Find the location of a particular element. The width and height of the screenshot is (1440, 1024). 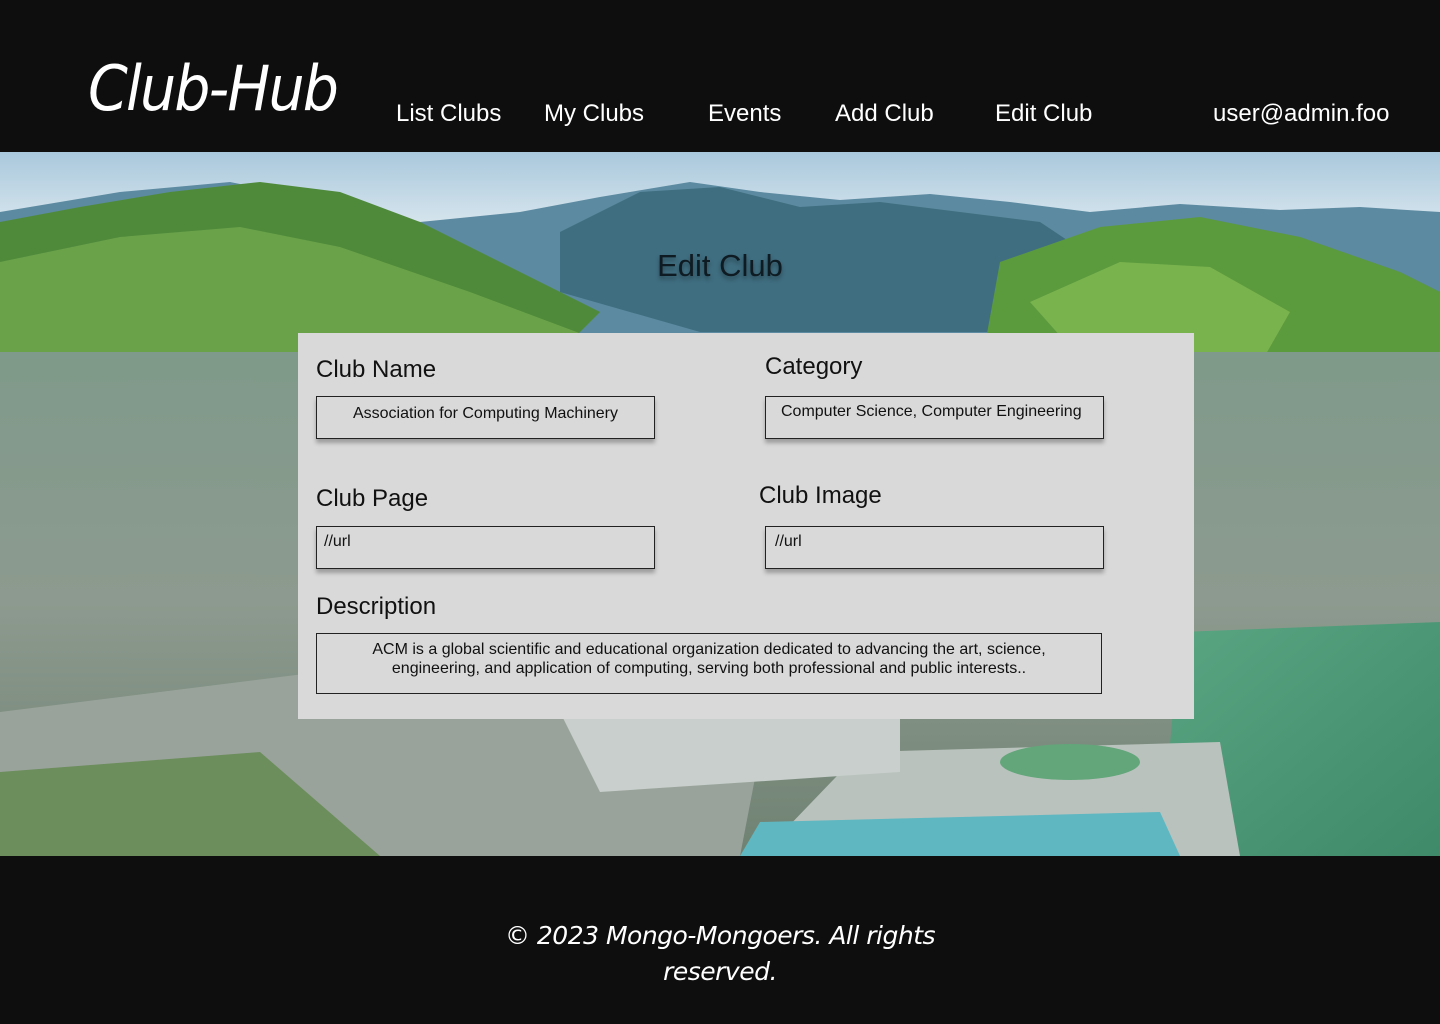

page-title: Edit Club is located at coordinates (720, 265).